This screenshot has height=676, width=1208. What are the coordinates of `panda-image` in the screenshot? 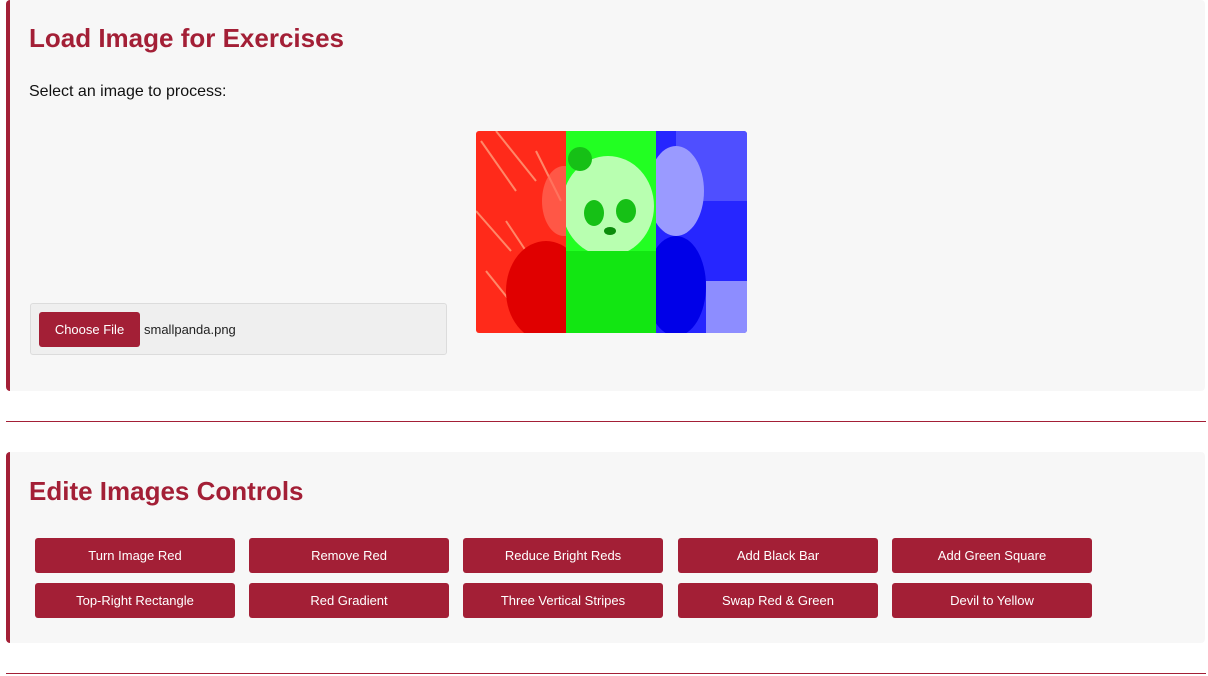 It's located at (611, 232).